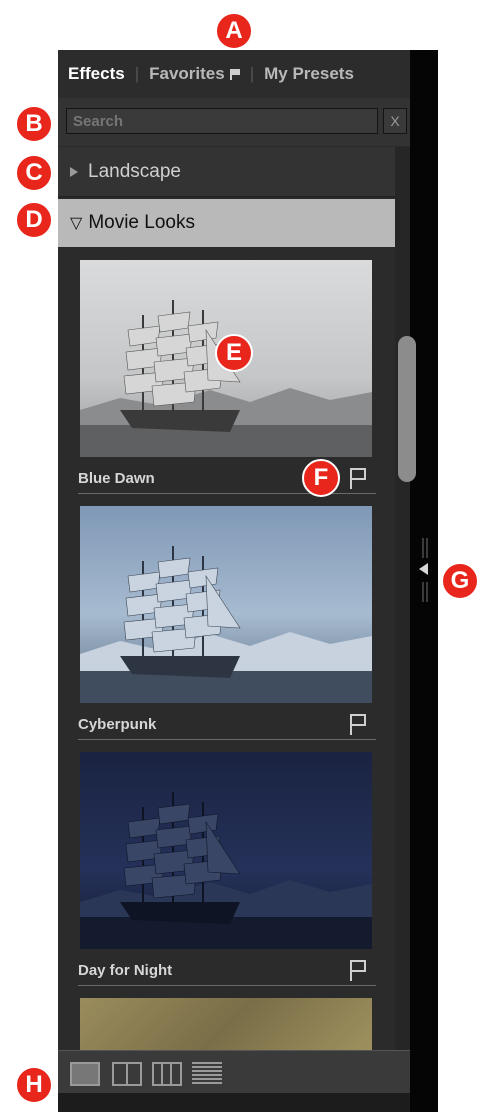  I want to click on tab-effects: Effects, so click(96, 74).